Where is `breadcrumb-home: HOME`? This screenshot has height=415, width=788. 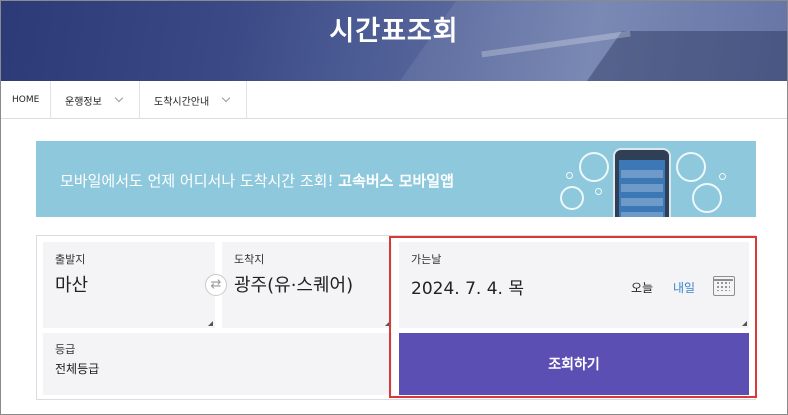 breadcrumb-home: HOME is located at coordinates (26, 100).